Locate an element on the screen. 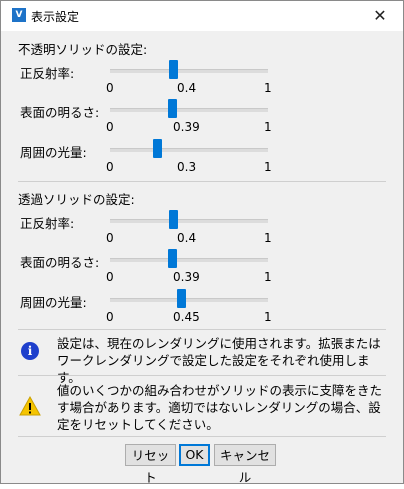 This screenshot has height=489, width=404. warning-icon is located at coordinates (30, 406).